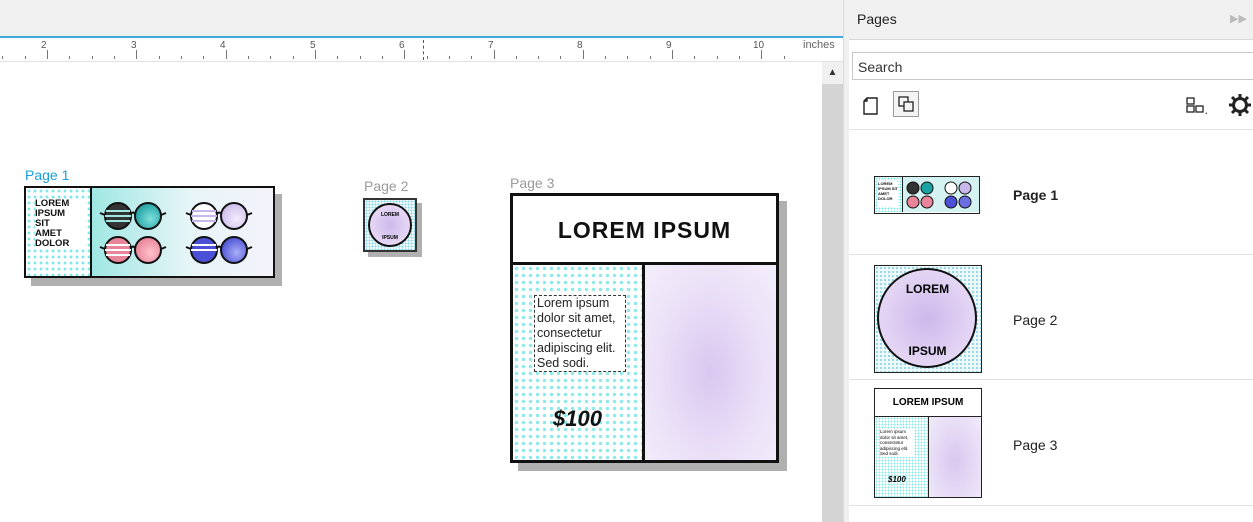 The height and width of the screenshot is (522, 1253). I want to click on gear-icon, so click(1240, 105).